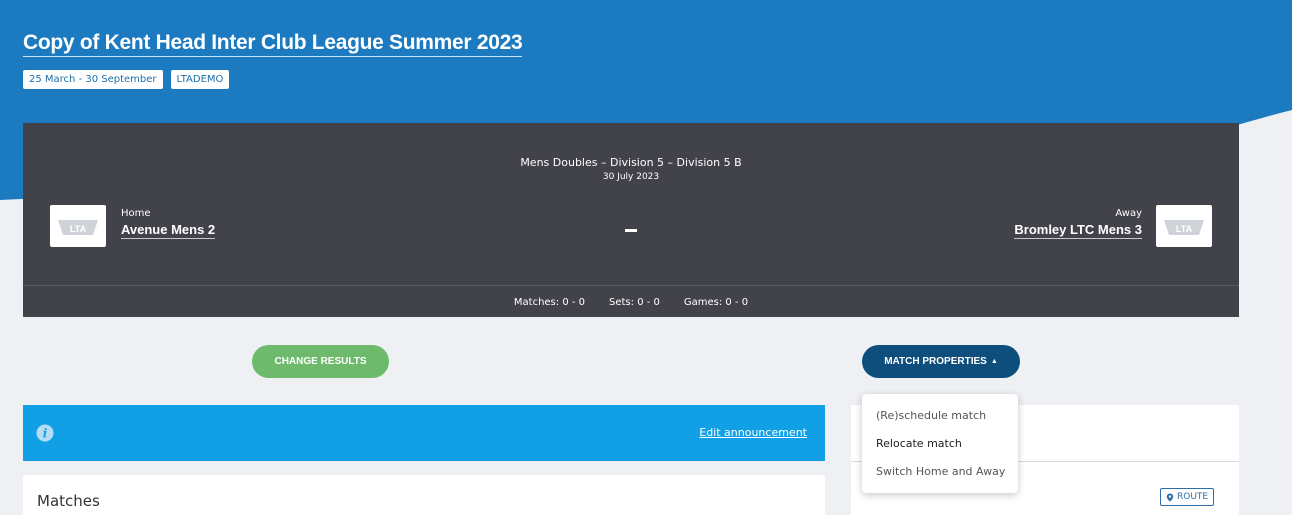 The width and height of the screenshot is (1292, 515). I want to click on home-team: Home Avenue Mens 2, so click(168, 223).